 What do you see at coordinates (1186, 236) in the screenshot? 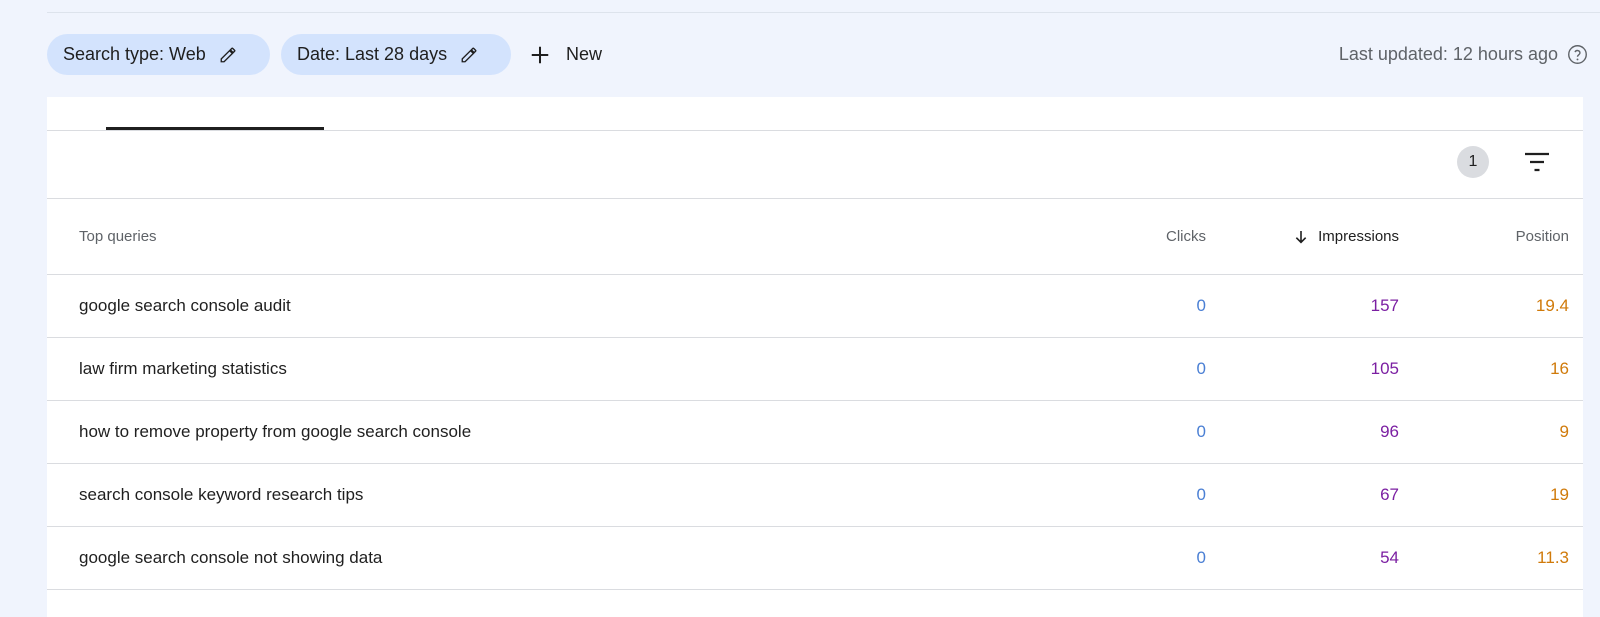
I see `column-header-clicks: Clicks` at bounding box center [1186, 236].